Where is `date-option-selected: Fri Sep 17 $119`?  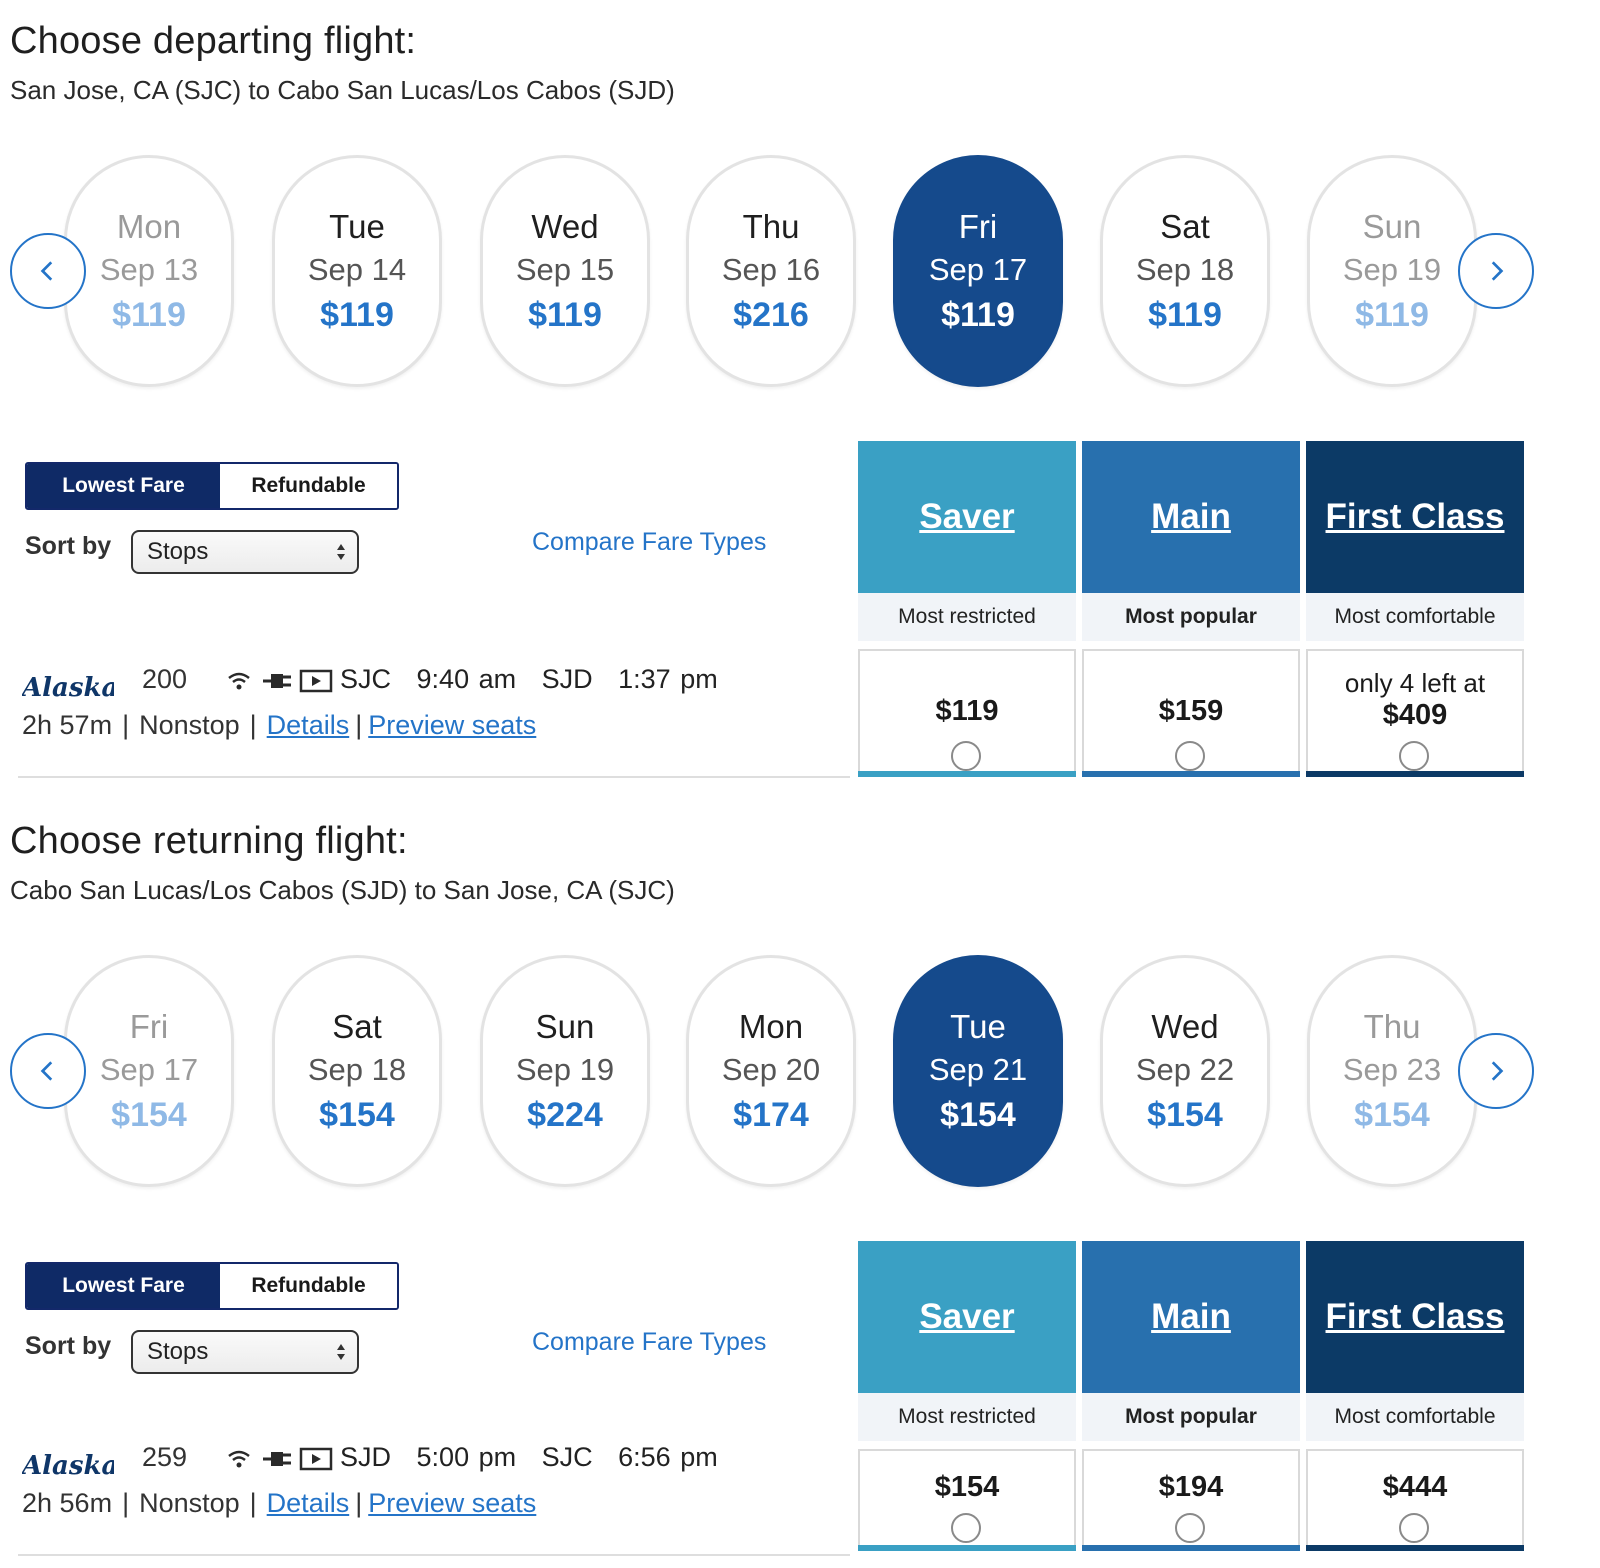 date-option-selected: Fri Sep 17 $119 is located at coordinates (978, 271).